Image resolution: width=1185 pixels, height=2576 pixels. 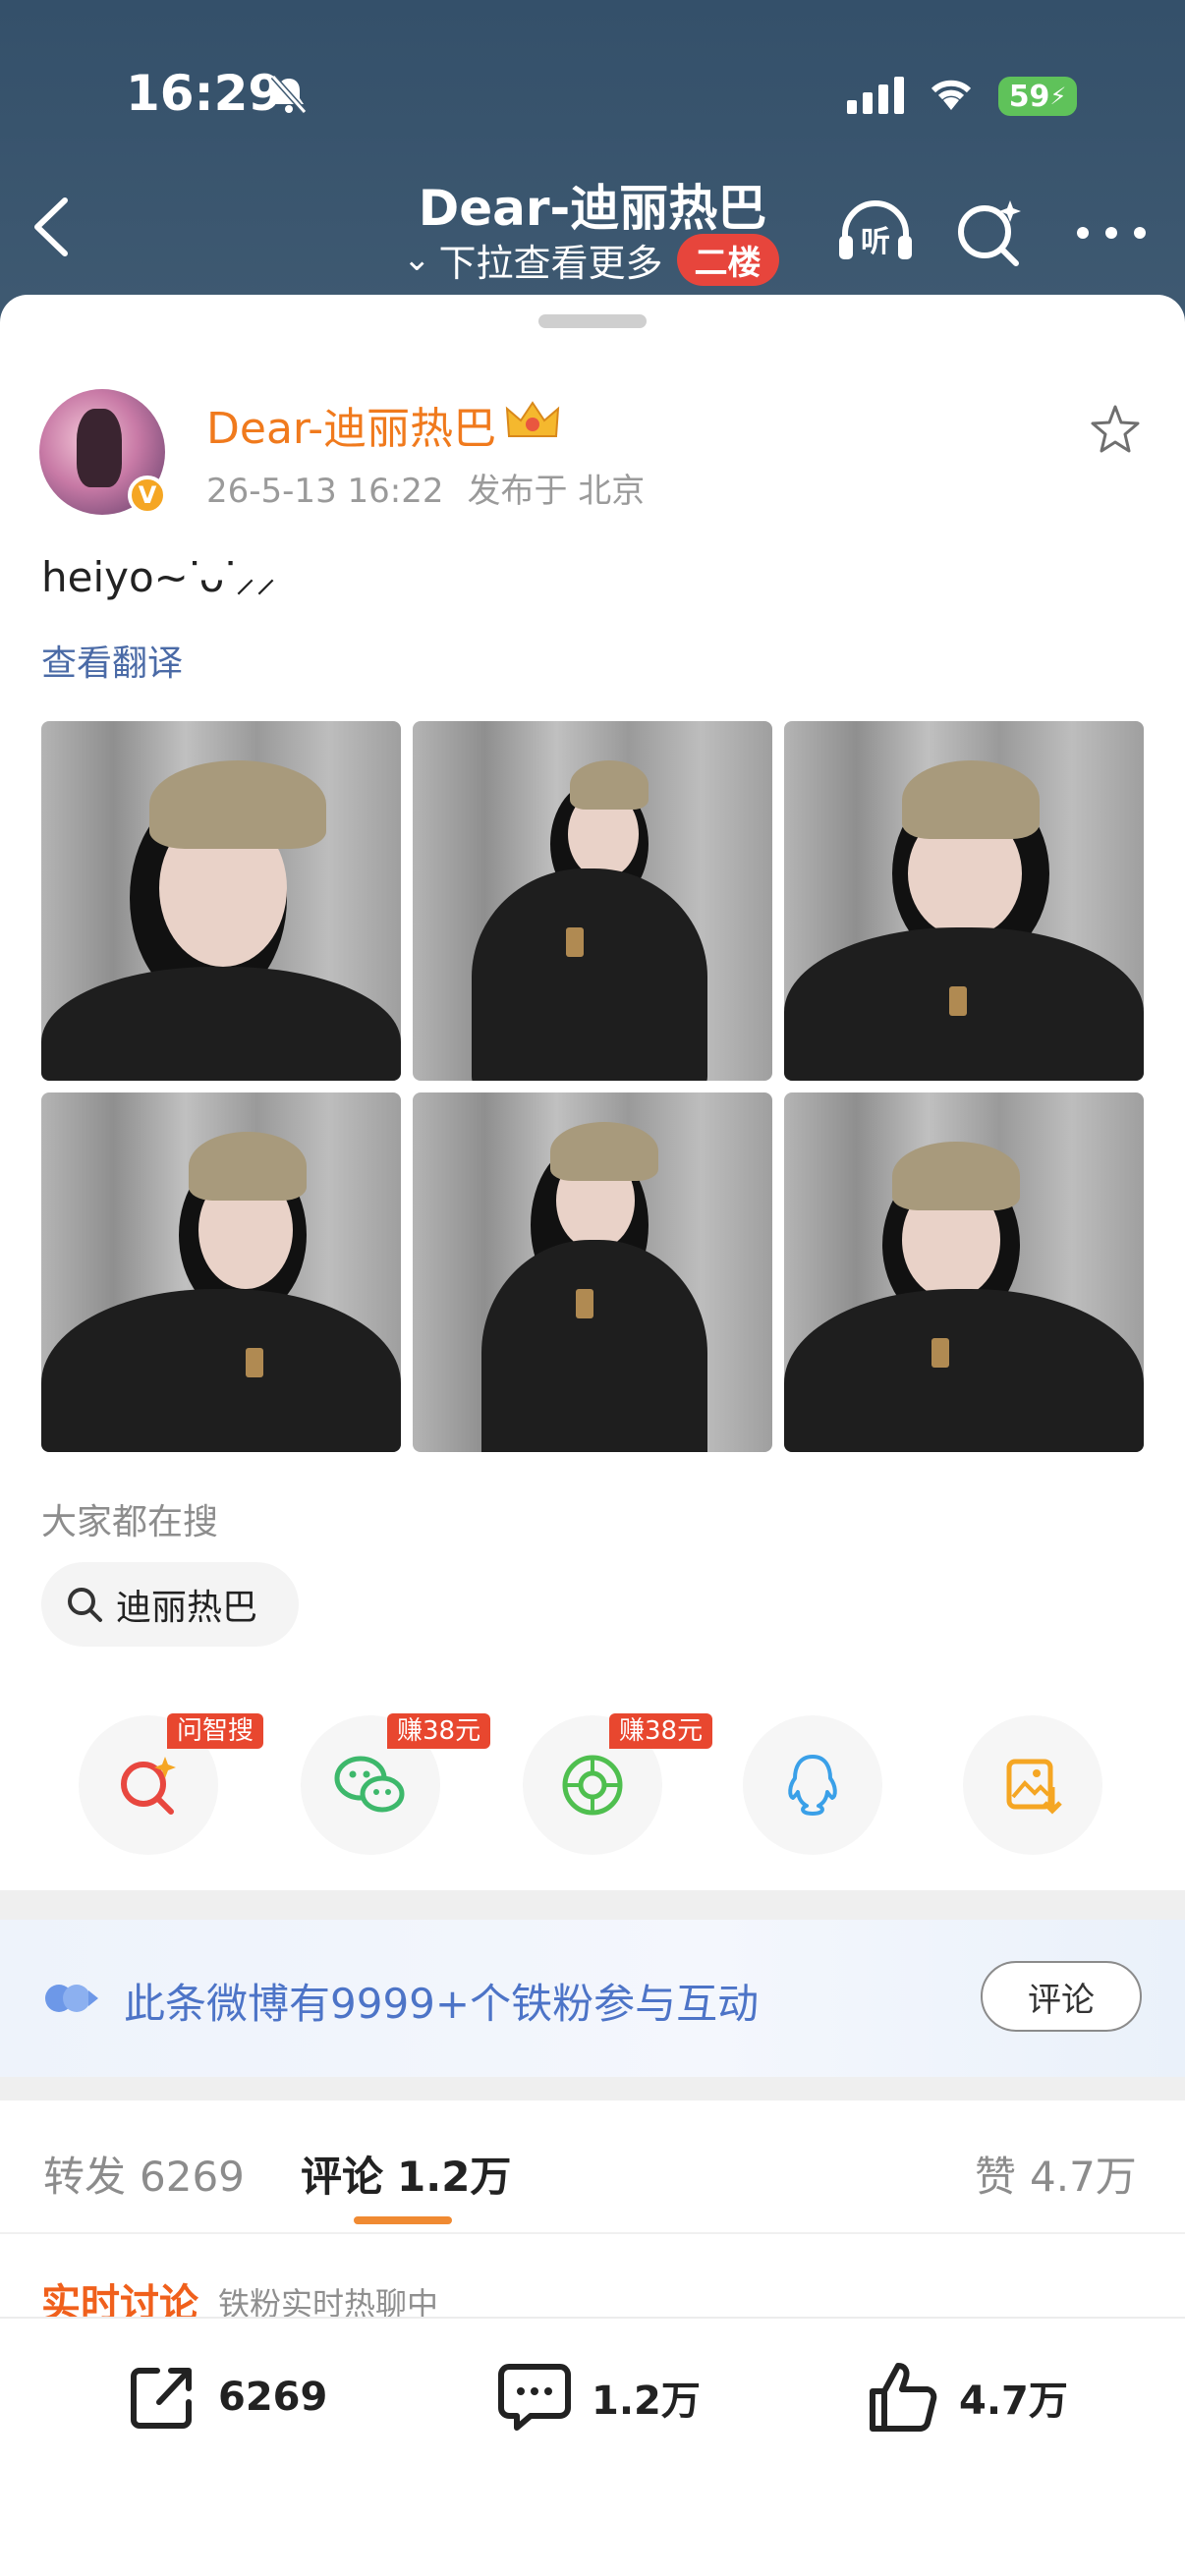 What do you see at coordinates (403, 2220) in the screenshot?
I see `active-tab-indicator` at bounding box center [403, 2220].